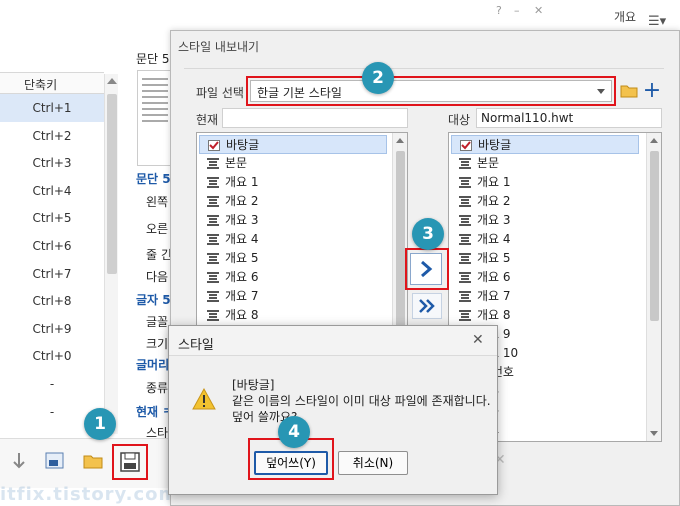  I want to click on style-list-item-label: 개요 5, so click(494, 258).